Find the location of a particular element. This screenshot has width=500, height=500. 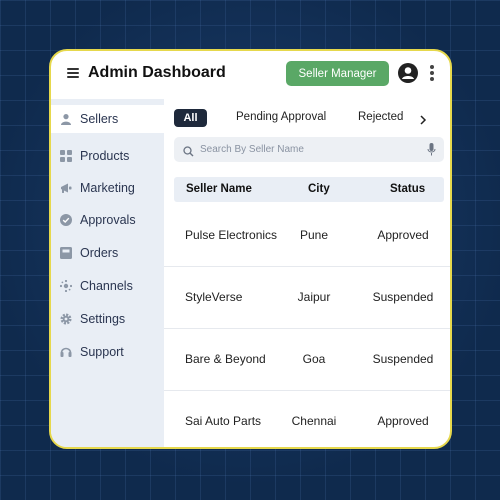

search-icon is located at coordinates (188, 150).